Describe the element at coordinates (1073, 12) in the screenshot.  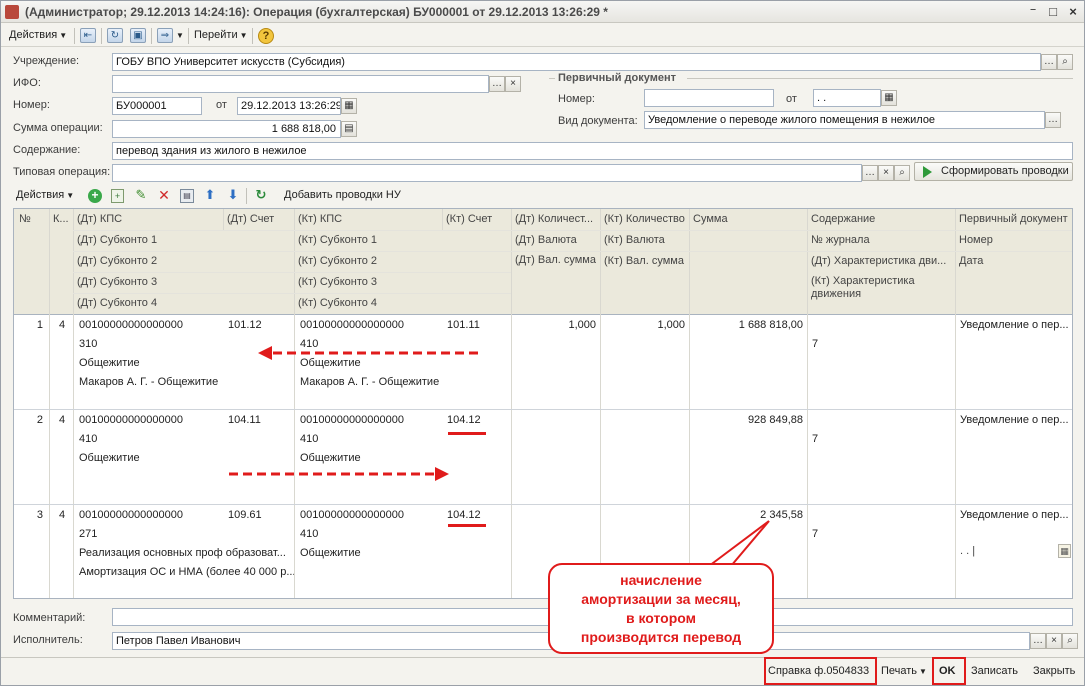
I see `close-window-button: ×` at that location.